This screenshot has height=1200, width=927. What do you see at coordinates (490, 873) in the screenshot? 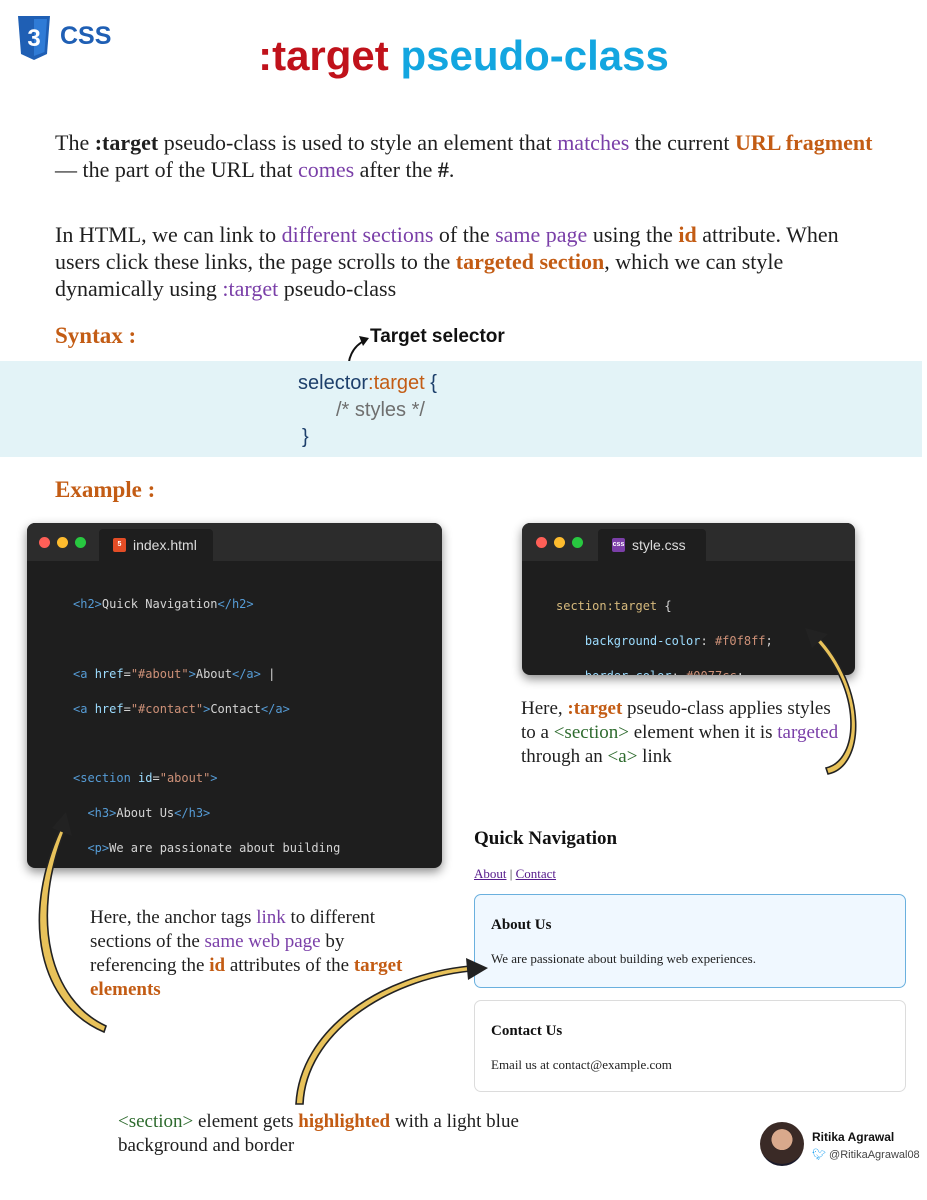
I see `demo-link-about: About` at bounding box center [490, 873].